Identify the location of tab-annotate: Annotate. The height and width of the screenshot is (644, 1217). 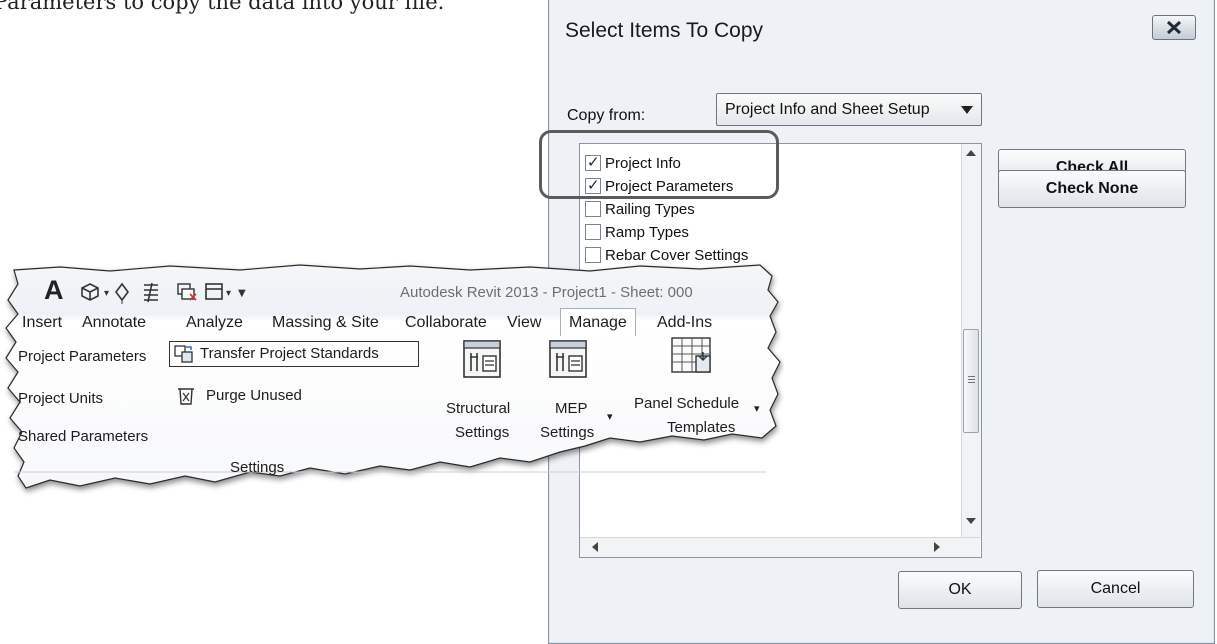
(114, 323).